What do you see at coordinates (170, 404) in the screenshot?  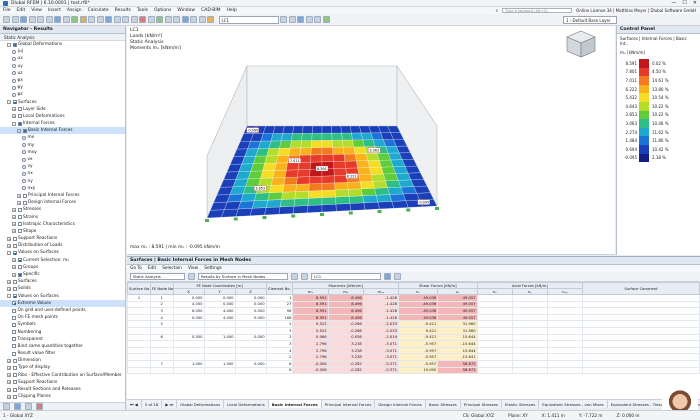 I see `pager-next-icon: ▶ ⏭` at bounding box center [170, 404].